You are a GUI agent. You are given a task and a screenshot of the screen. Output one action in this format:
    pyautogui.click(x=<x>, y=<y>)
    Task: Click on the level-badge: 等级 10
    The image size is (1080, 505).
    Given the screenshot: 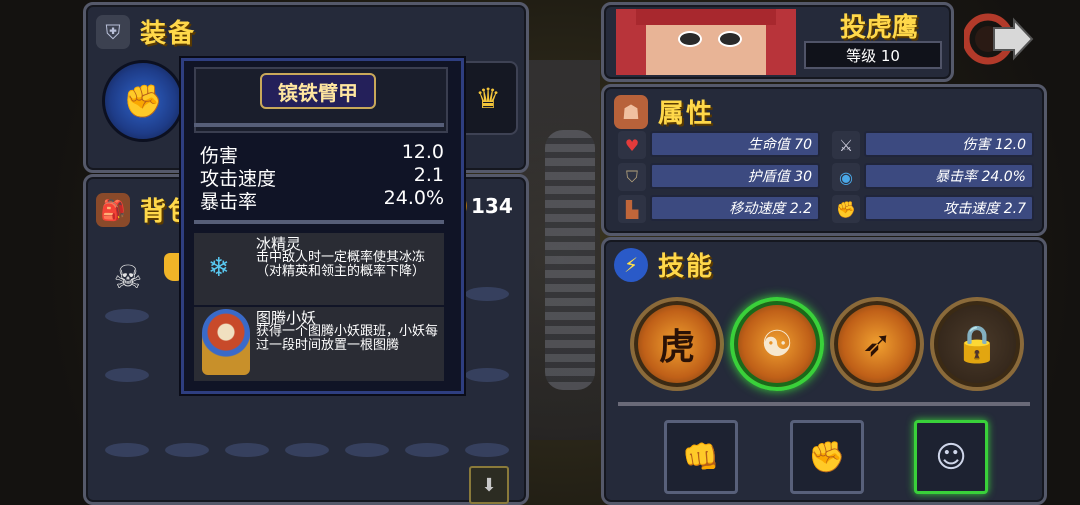 What is the action you would take?
    pyautogui.click(x=873, y=55)
    